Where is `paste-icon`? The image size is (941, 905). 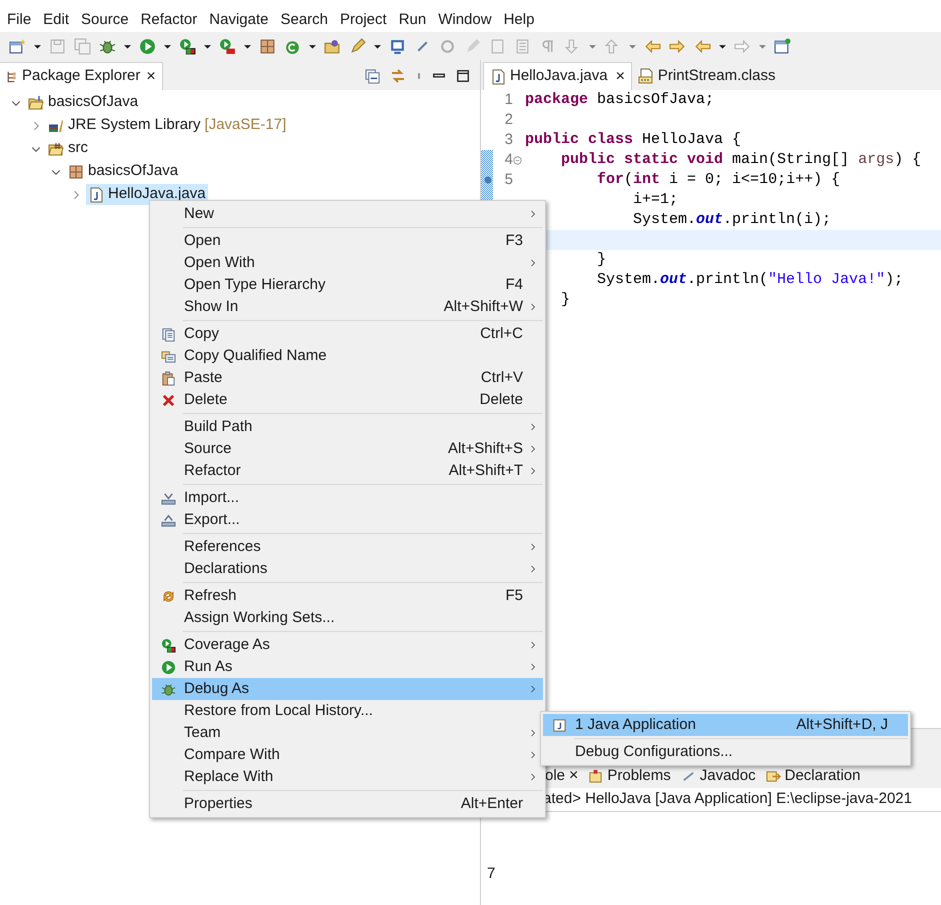
paste-icon is located at coordinates (168, 378).